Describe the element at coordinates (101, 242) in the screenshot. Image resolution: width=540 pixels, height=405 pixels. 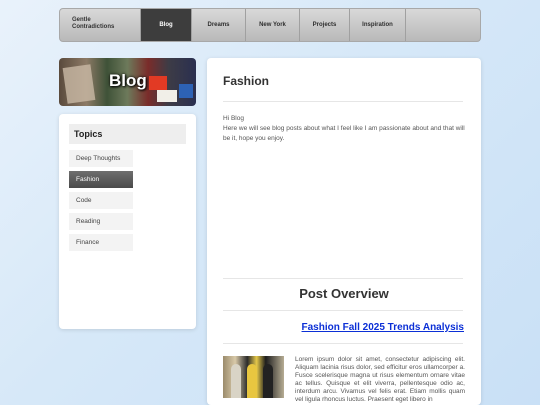
I see `topic-item-finance: Finance` at that location.